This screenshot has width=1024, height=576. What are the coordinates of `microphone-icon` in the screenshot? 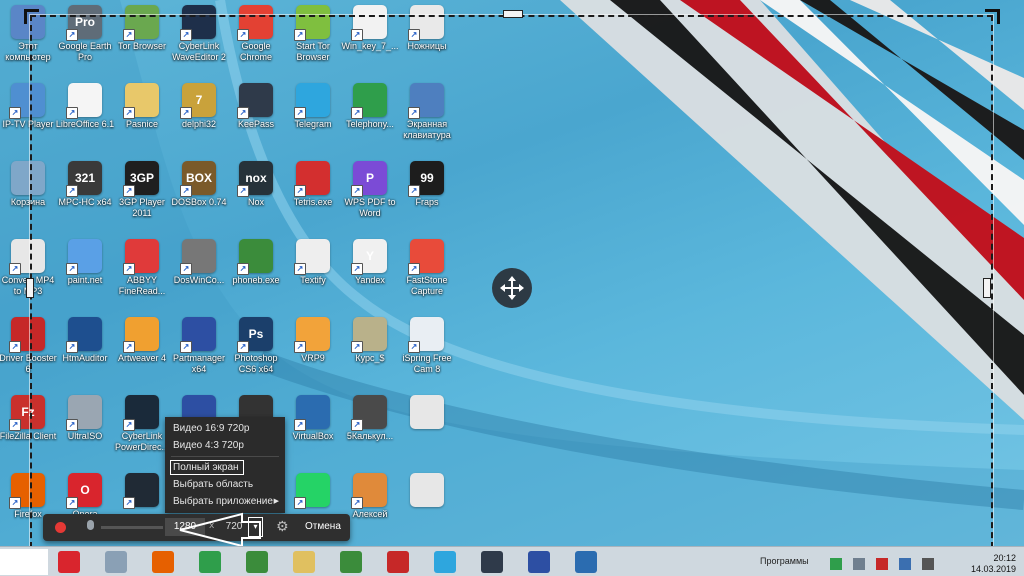 It's located at (90, 525).